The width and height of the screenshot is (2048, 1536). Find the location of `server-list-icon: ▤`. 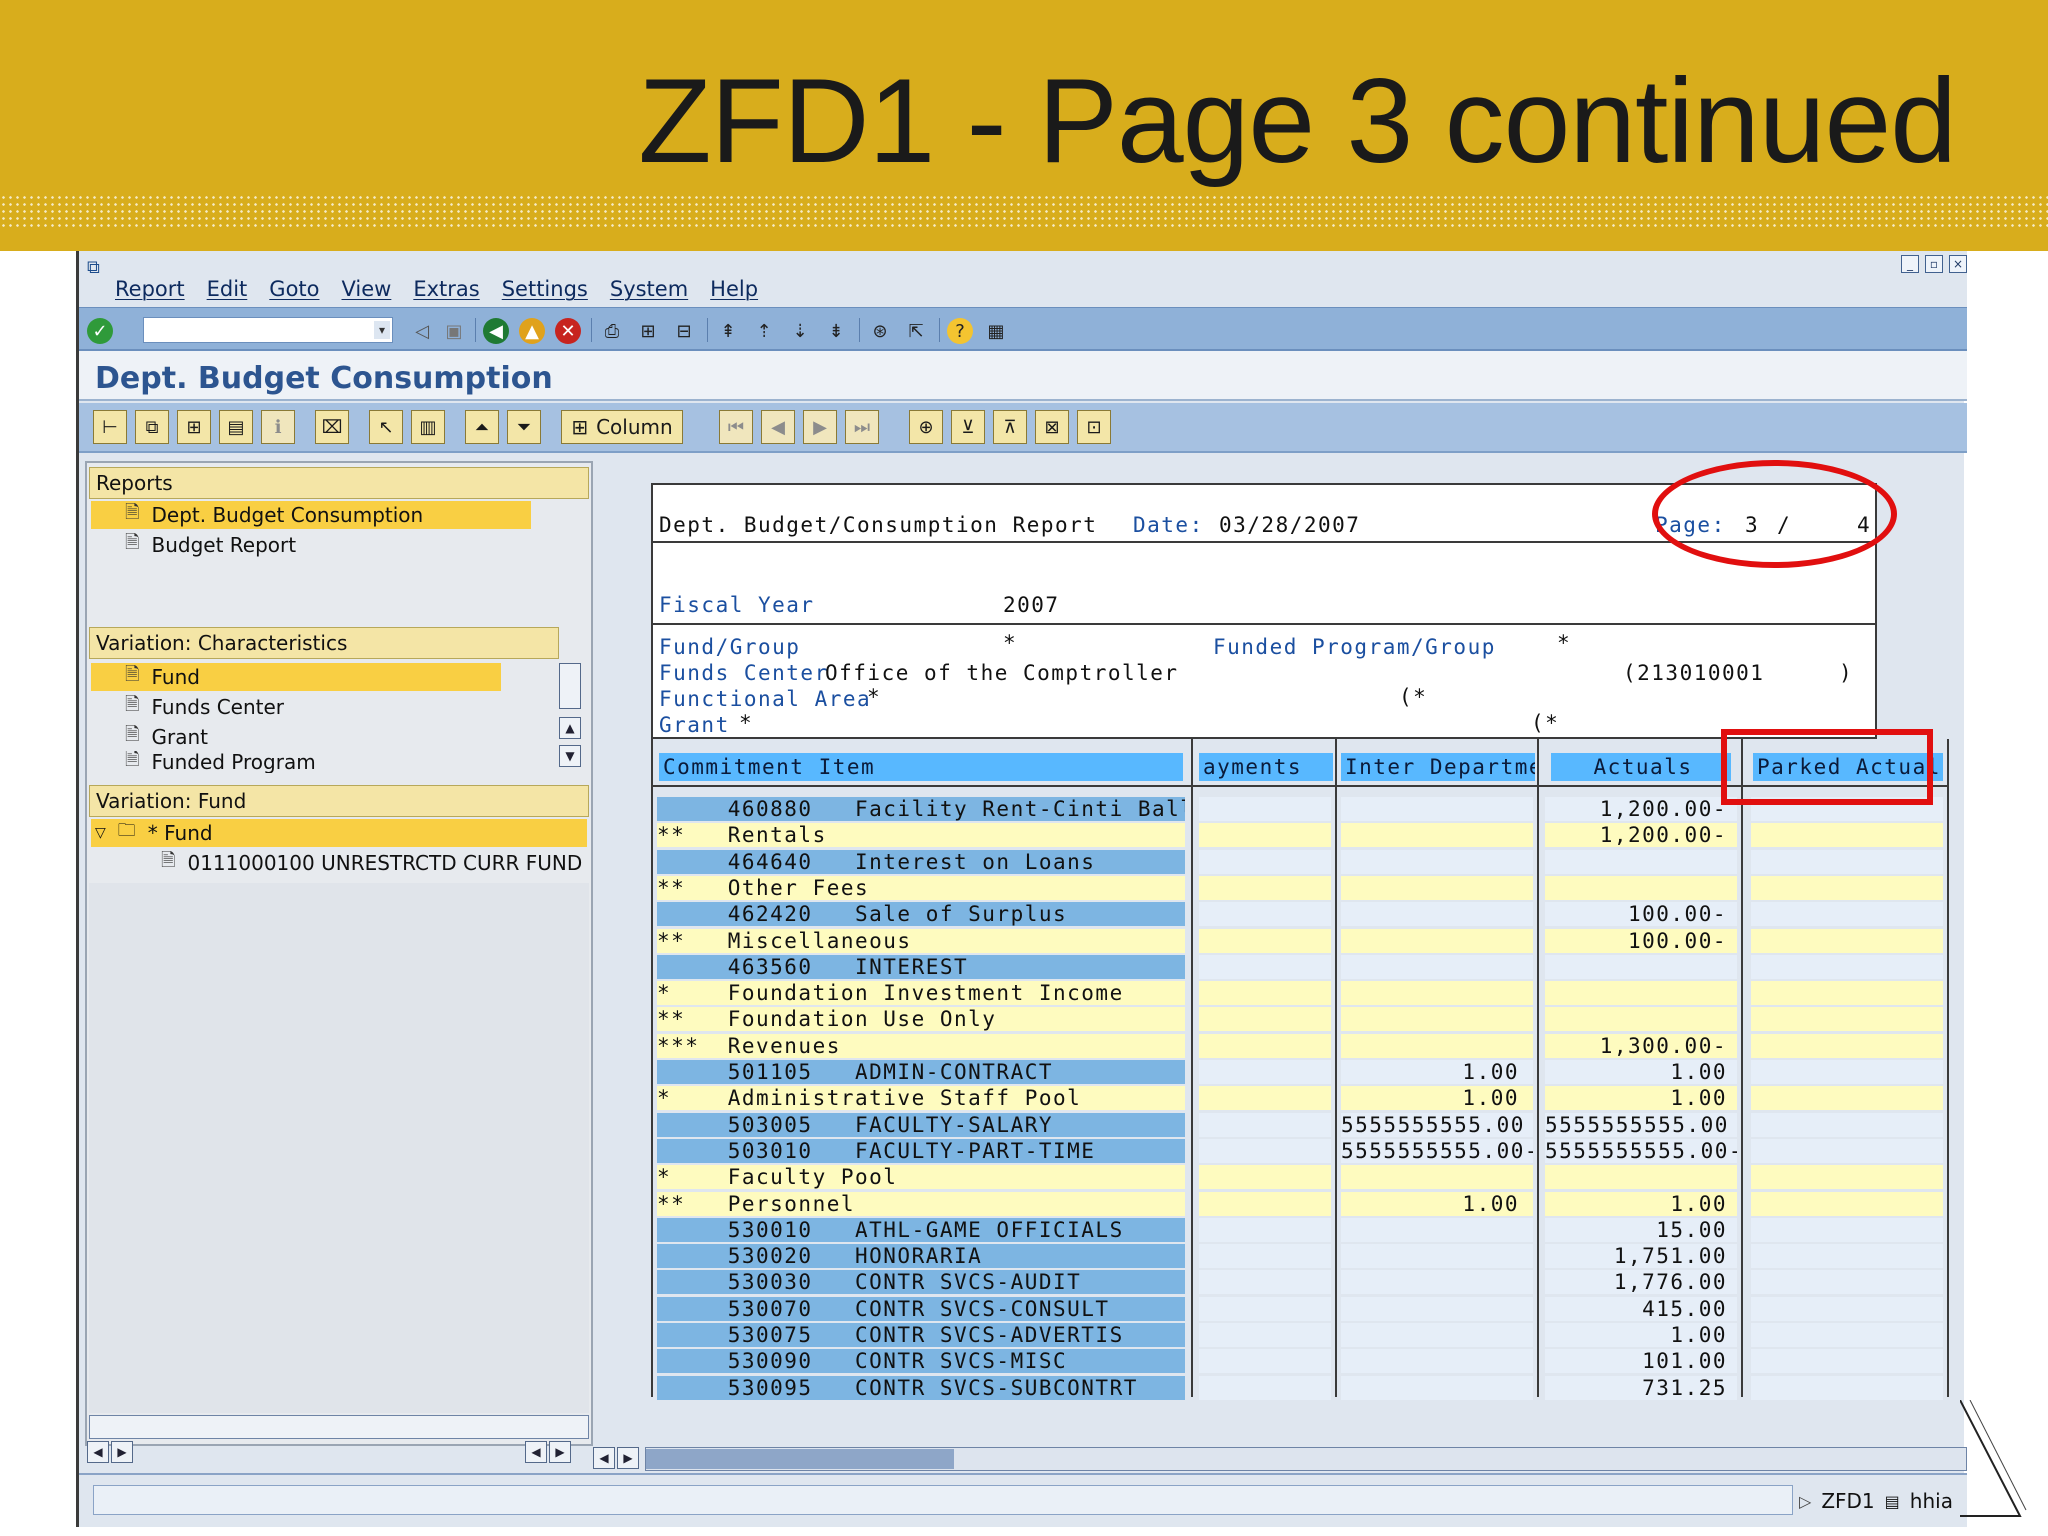

server-list-icon: ▤ is located at coordinates (1892, 1501).